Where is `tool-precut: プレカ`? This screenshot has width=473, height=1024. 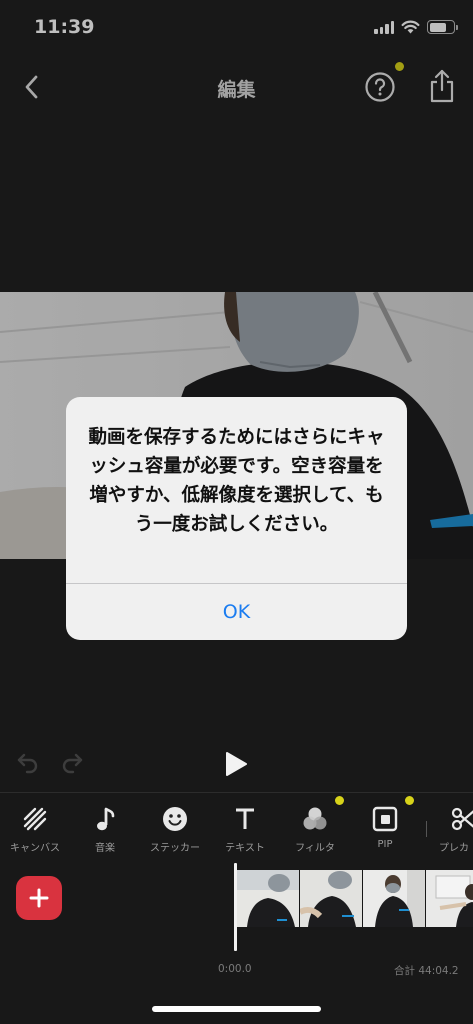
tool-precut: プレカ is located at coordinates (450, 827).